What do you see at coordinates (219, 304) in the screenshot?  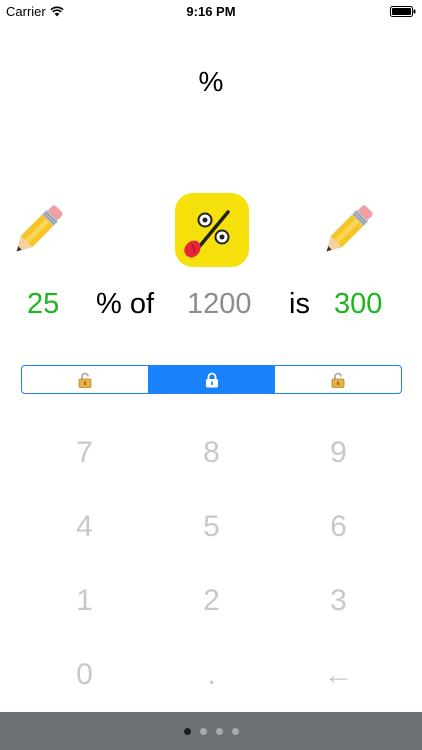 I see `base-value-field: 1200` at bounding box center [219, 304].